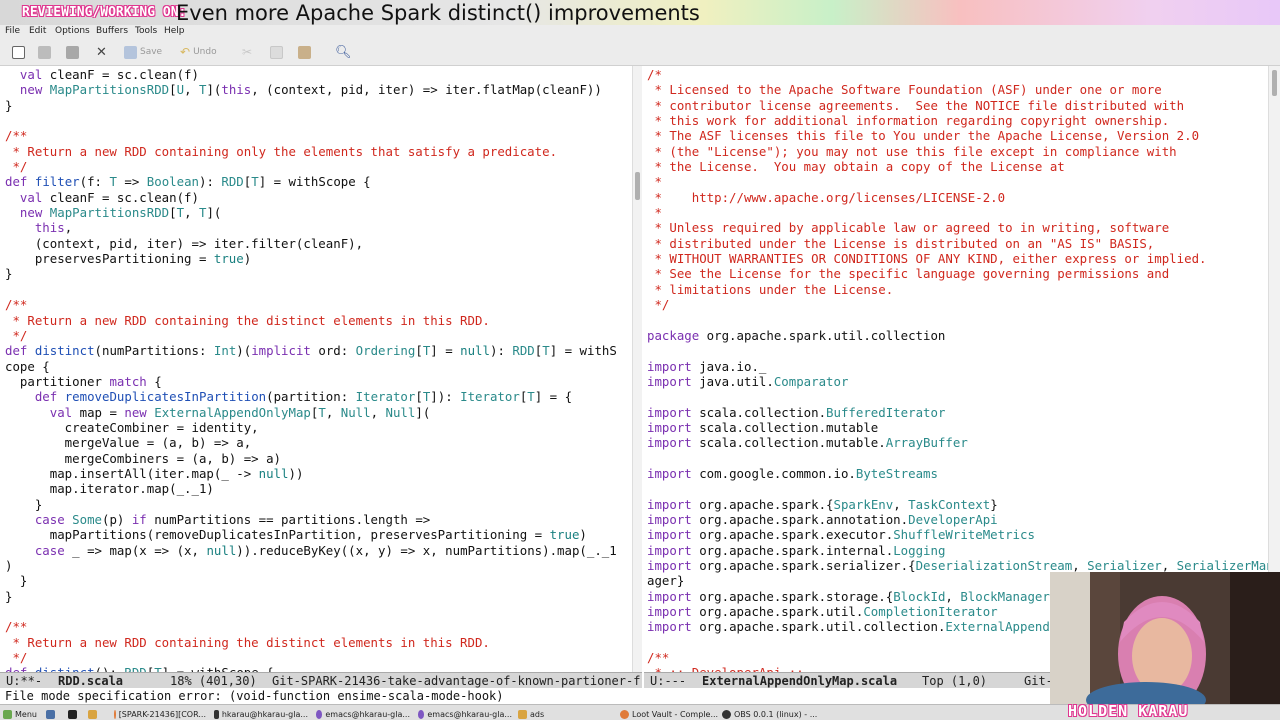 This screenshot has height=720, width=1280. What do you see at coordinates (311, 488) in the screenshot?
I see `left-code-line: map.iterator.map(_._1)` at bounding box center [311, 488].